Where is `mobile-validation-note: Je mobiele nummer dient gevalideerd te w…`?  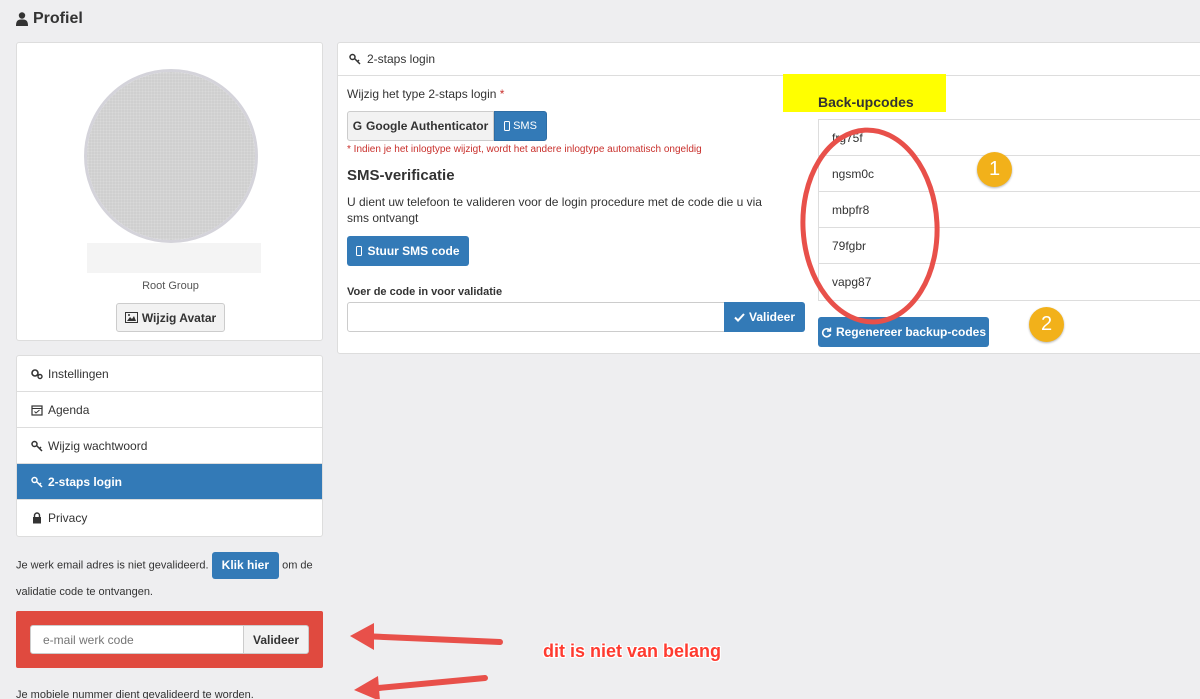 mobile-validation-note: Je mobiele nummer dient gevalideerd te w… is located at coordinates (135, 694).